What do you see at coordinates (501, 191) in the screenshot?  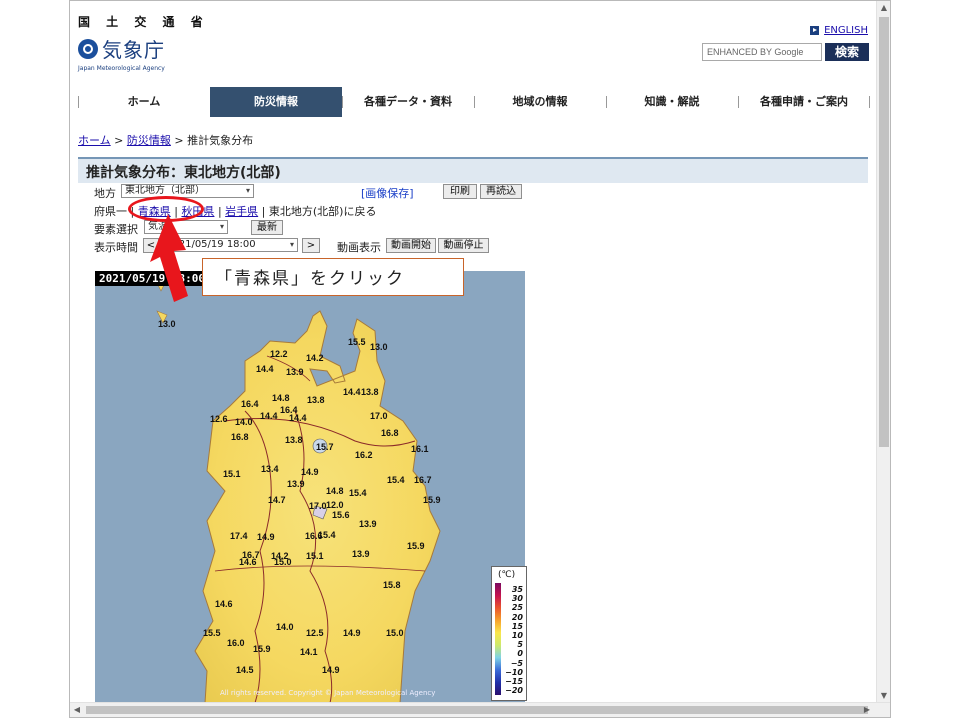 I see `reload-button: 再読込` at bounding box center [501, 191].